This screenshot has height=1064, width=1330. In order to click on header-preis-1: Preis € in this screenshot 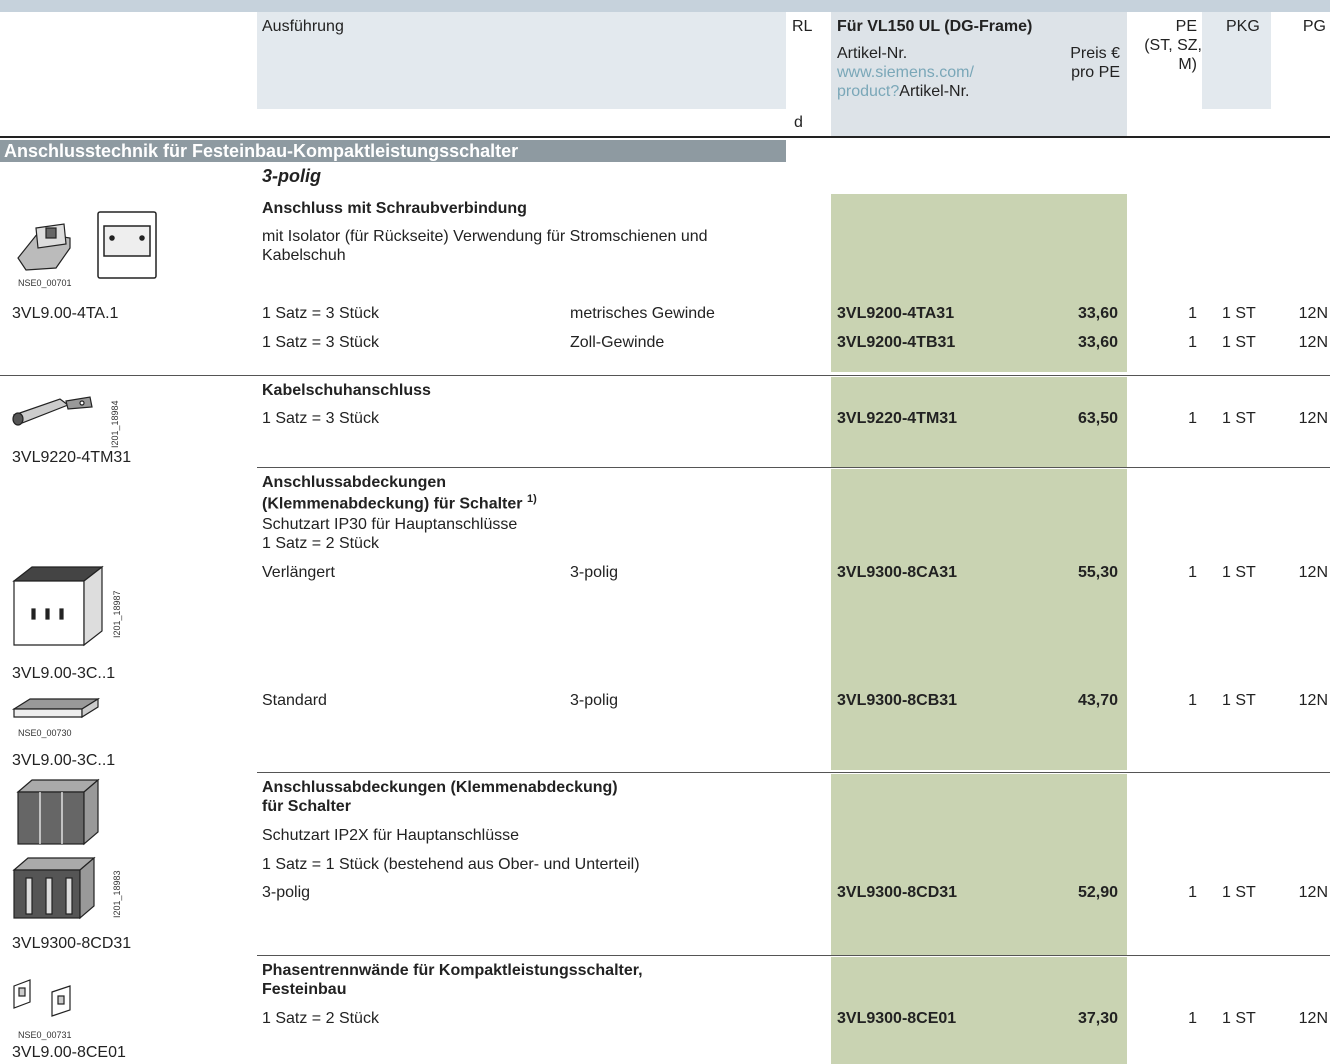, I will do `click(1095, 53)`.